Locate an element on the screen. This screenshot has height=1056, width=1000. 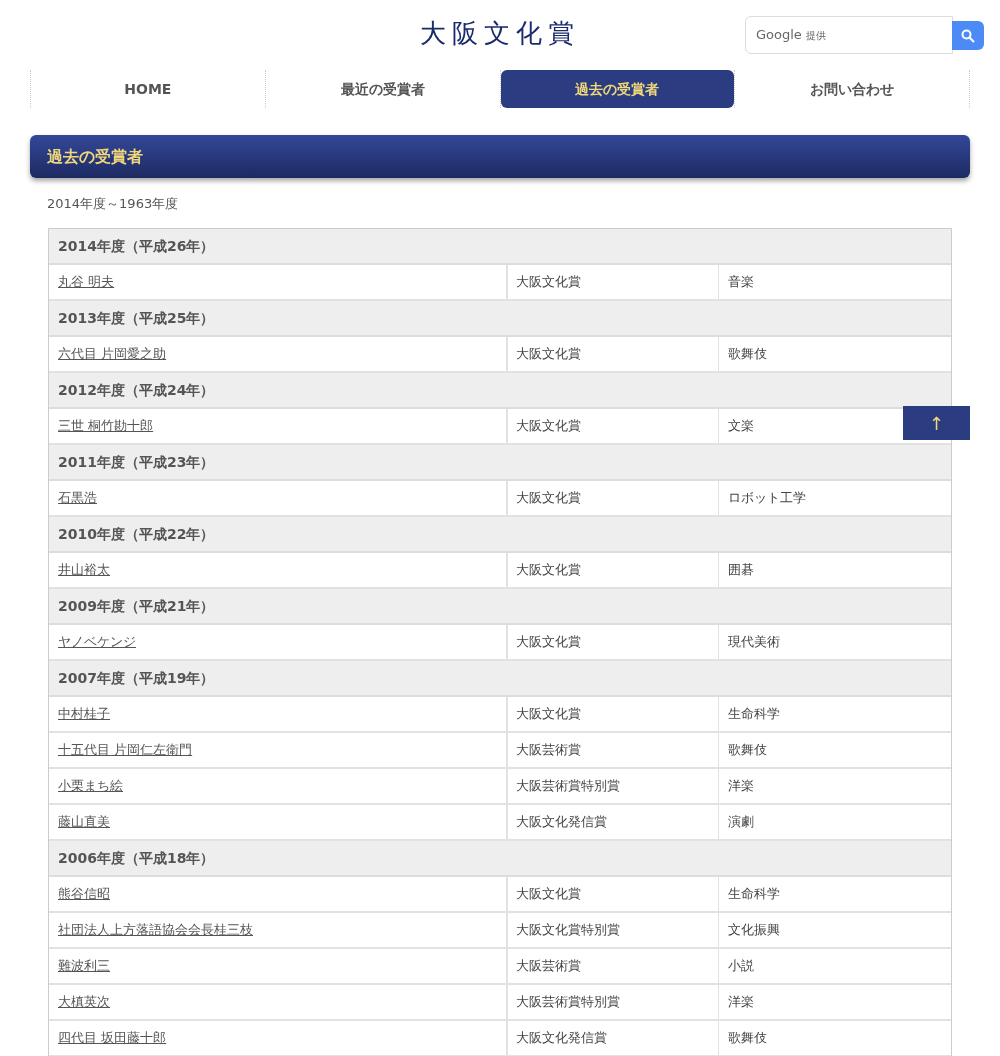
winner-link: 小栗まち絵 is located at coordinates (90, 786).